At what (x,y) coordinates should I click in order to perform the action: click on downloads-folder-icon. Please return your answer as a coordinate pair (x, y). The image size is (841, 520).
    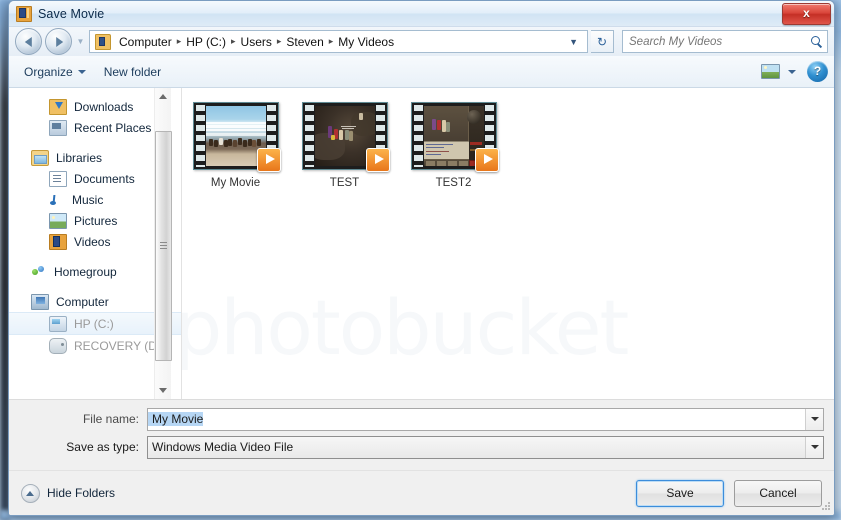
    Looking at the image, I should click on (58, 106).